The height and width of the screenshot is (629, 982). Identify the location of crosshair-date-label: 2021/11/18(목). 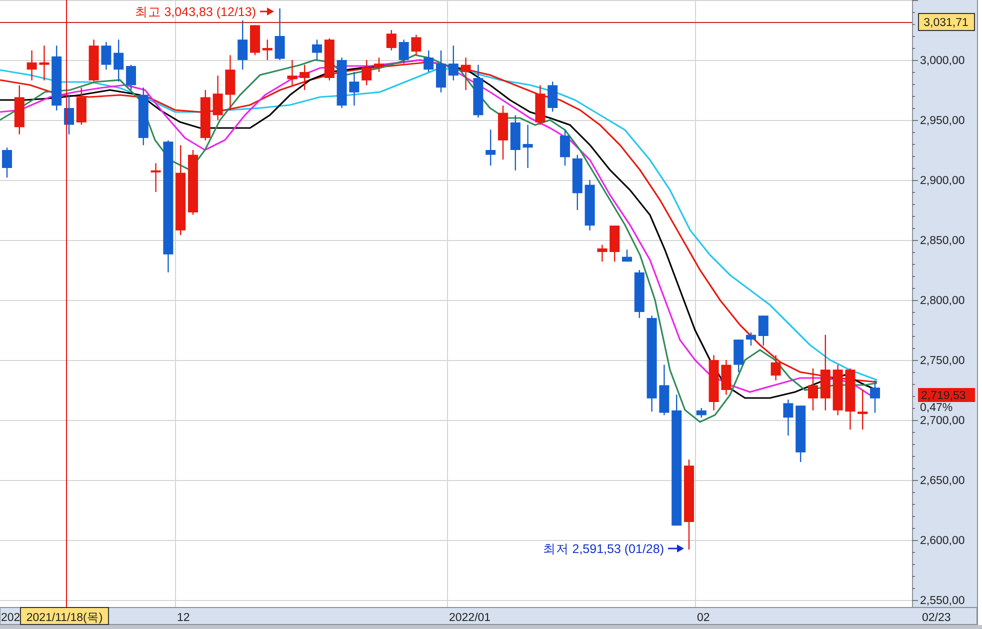
(64, 616).